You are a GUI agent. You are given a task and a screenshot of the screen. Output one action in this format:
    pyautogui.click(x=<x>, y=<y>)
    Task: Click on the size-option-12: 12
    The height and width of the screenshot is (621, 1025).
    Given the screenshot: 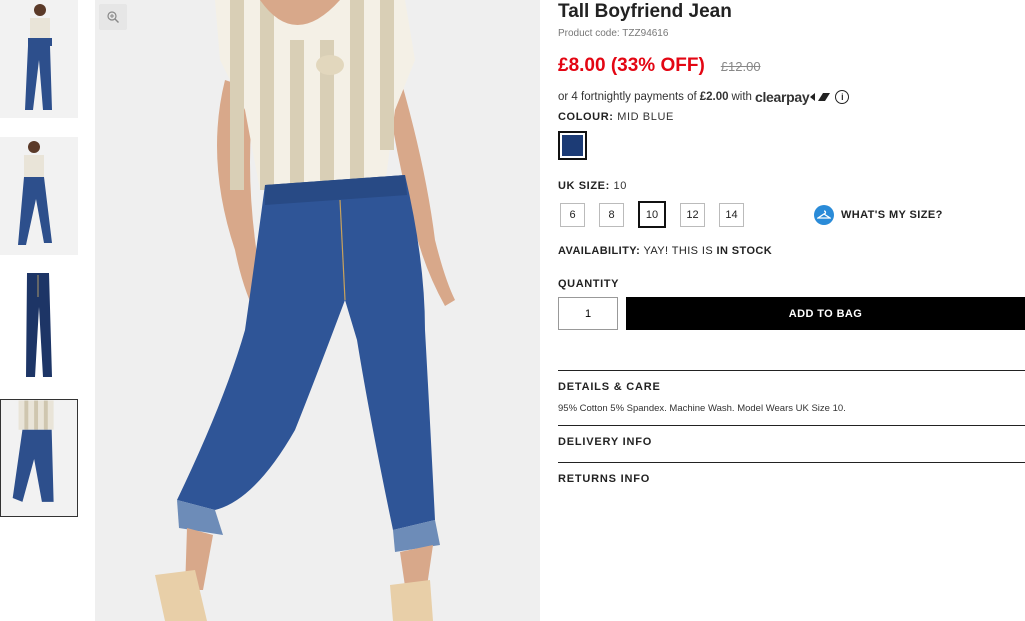 What is the action you would take?
    pyautogui.click(x=692, y=214)
    